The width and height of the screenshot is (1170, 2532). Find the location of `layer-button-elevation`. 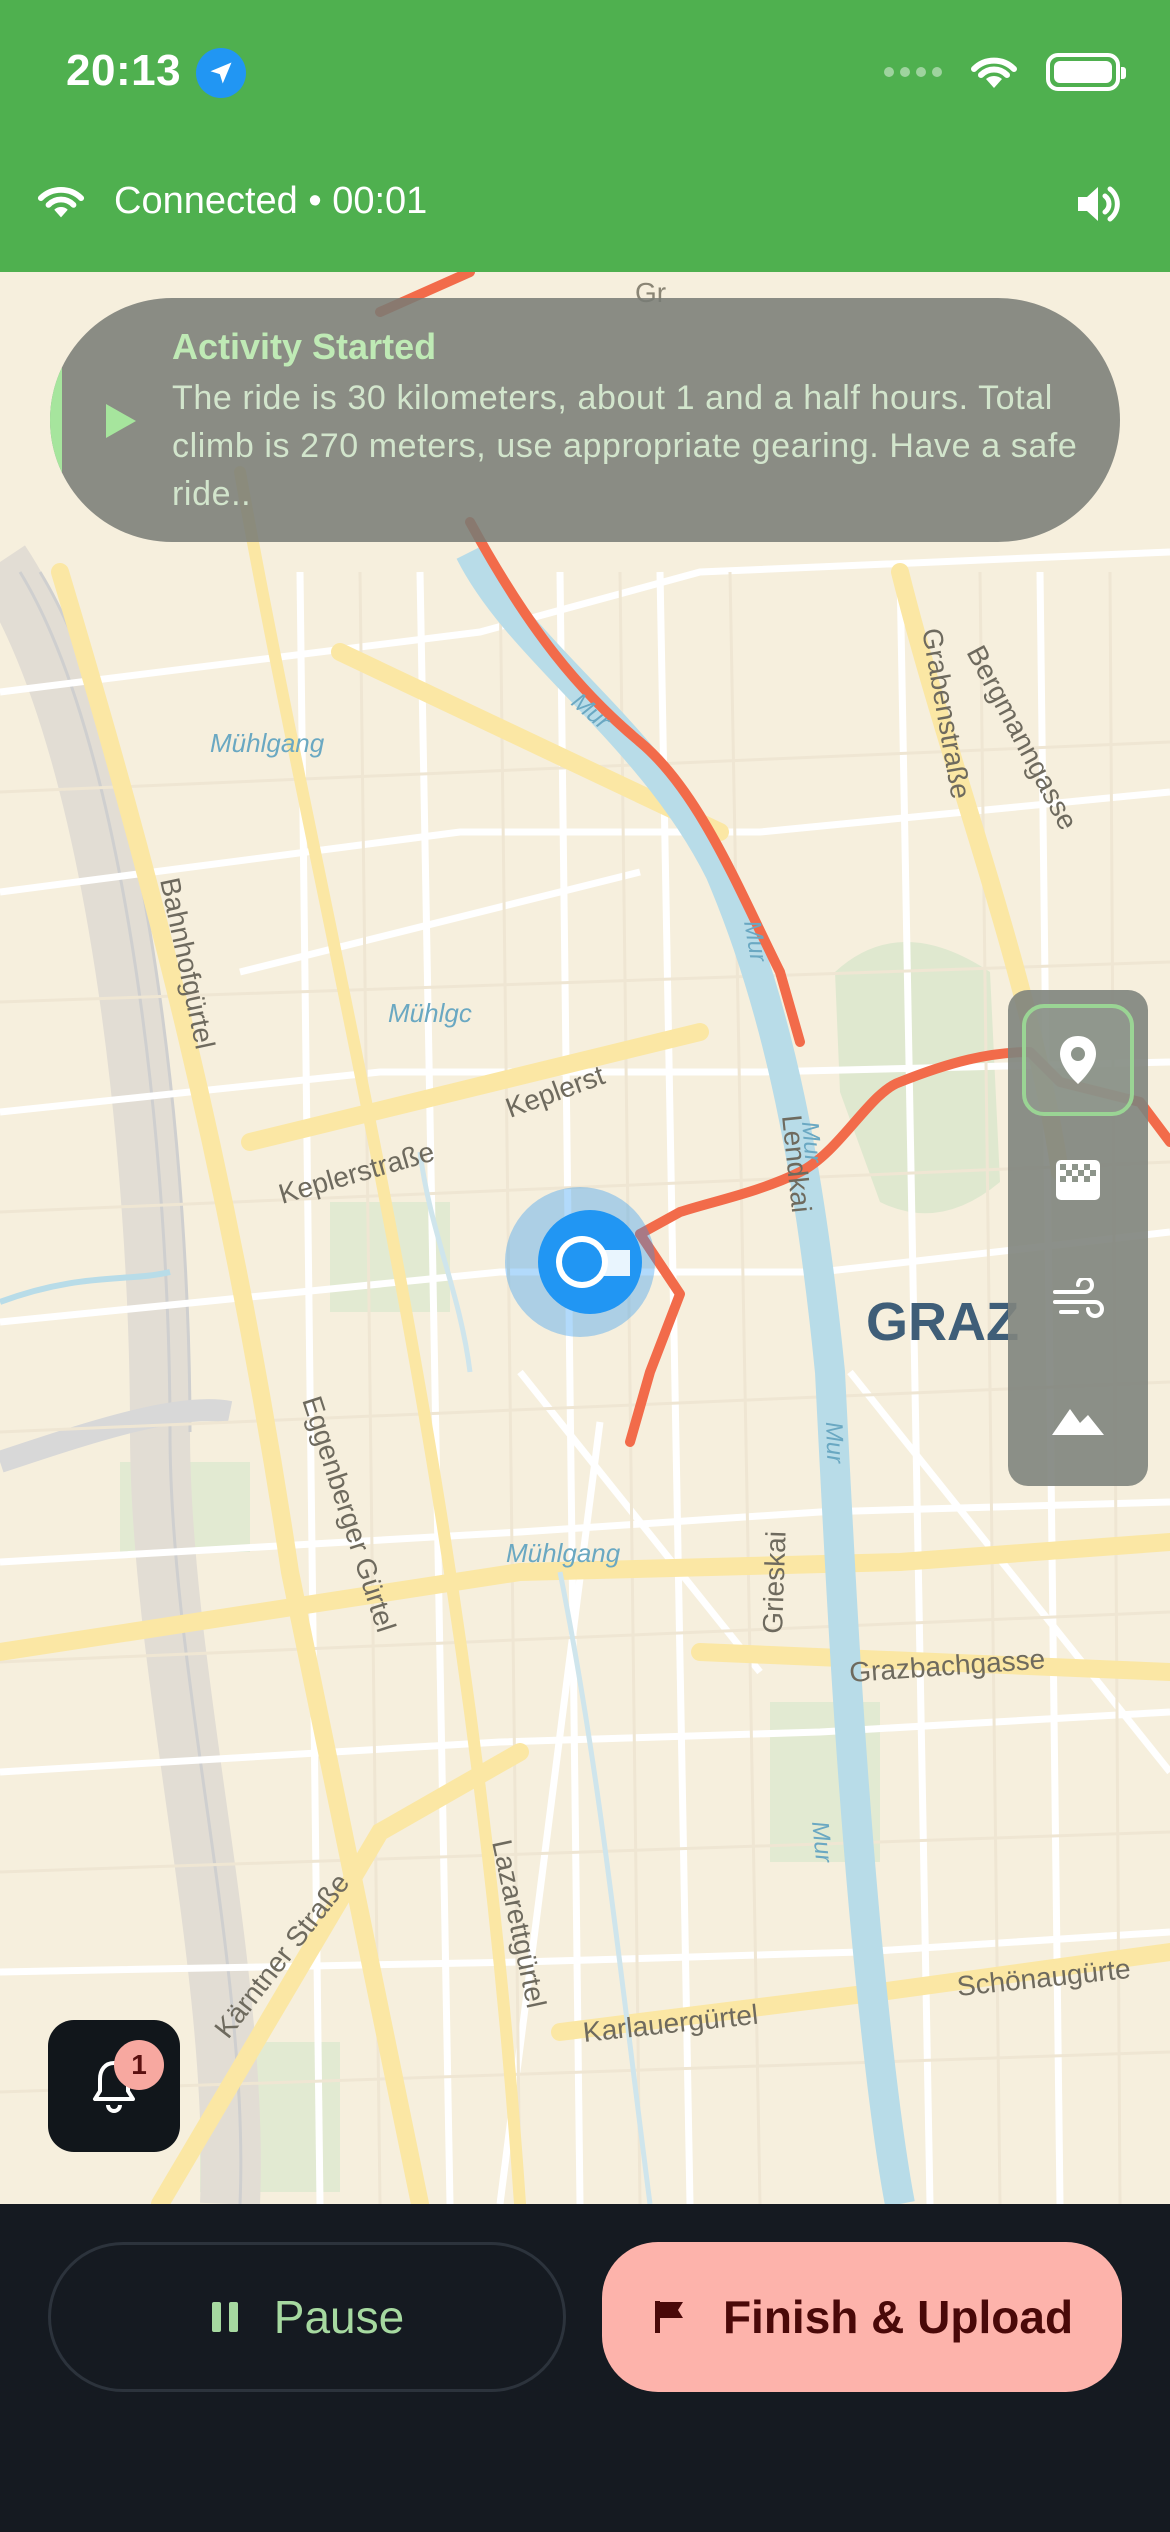

layer-button-elevation is located at coordinates (1078, 1420).